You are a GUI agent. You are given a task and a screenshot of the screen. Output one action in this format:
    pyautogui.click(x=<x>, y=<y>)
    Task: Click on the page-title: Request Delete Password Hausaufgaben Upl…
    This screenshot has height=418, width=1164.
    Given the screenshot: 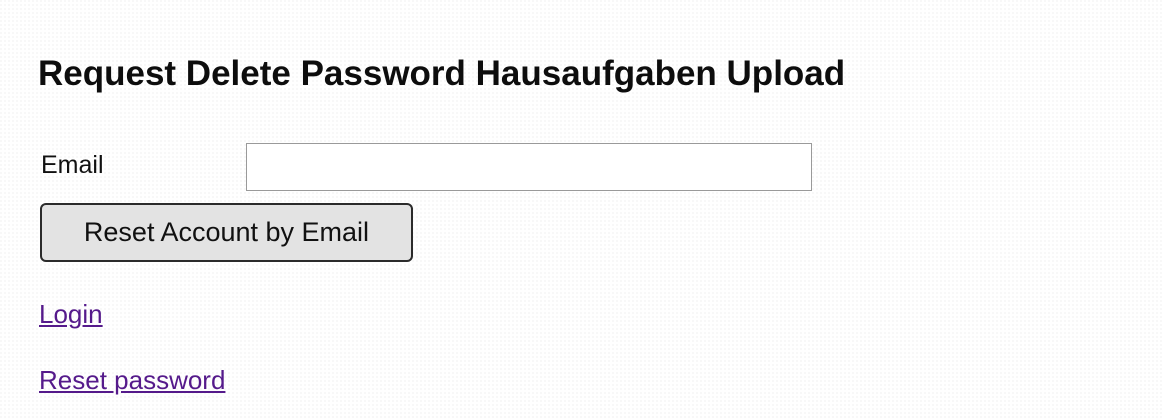 What is the action you would take?
    pyautogui.click(x=442, y=73)
    